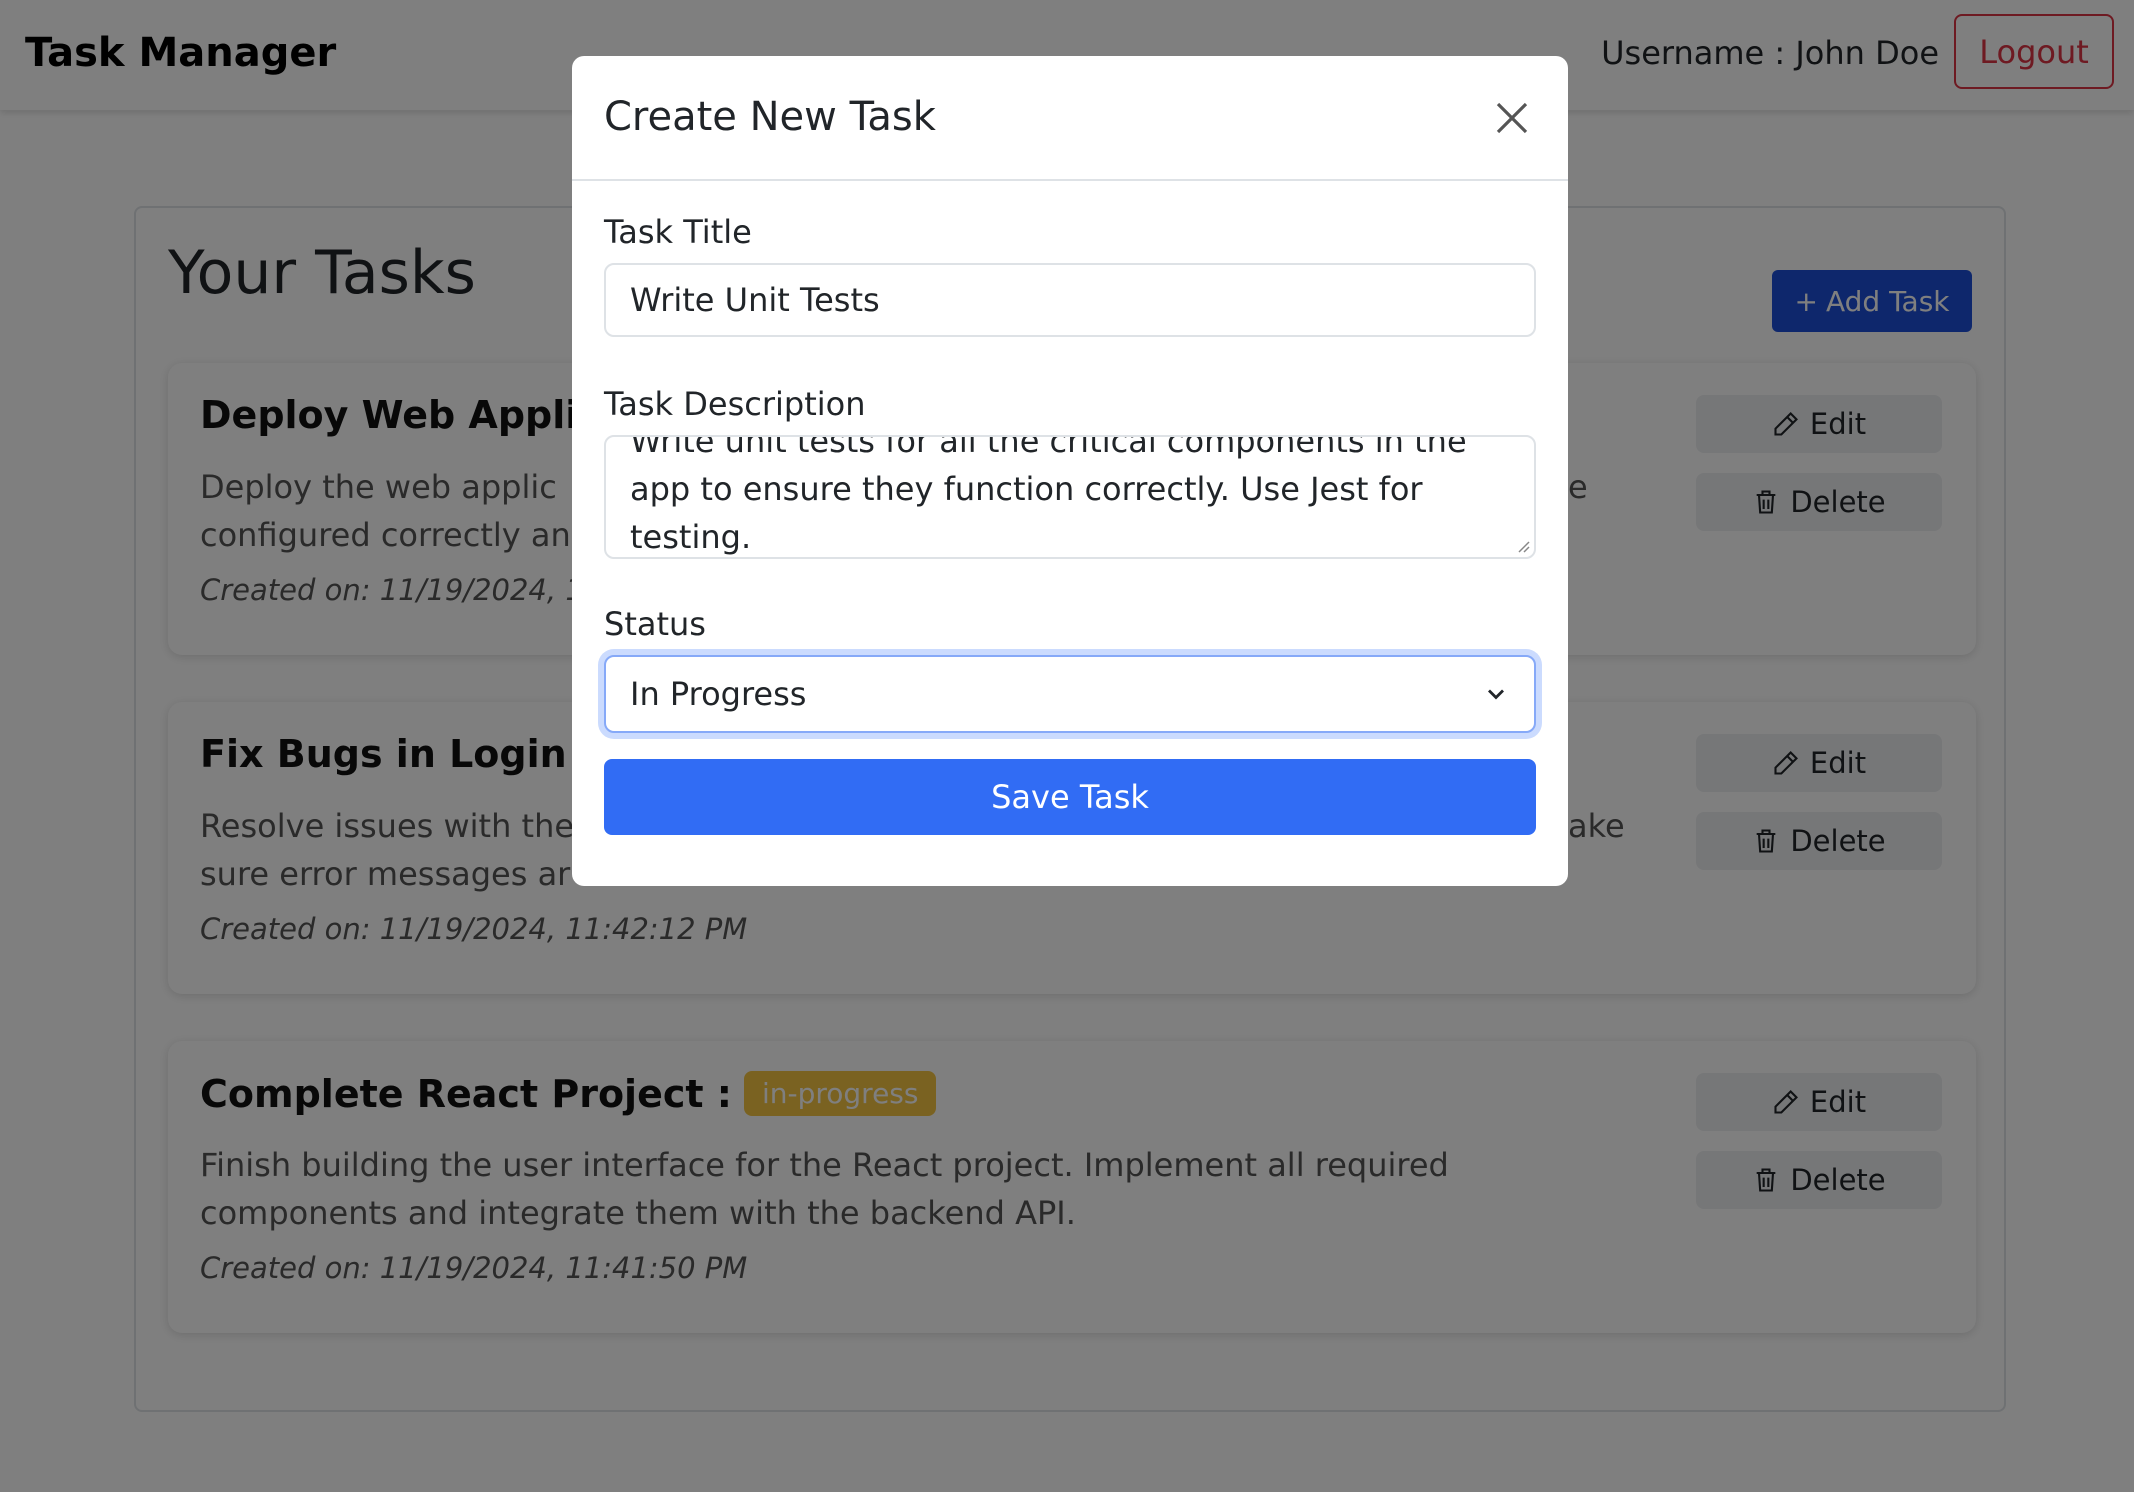  I want to click on close-icon, so click(1512, 118).